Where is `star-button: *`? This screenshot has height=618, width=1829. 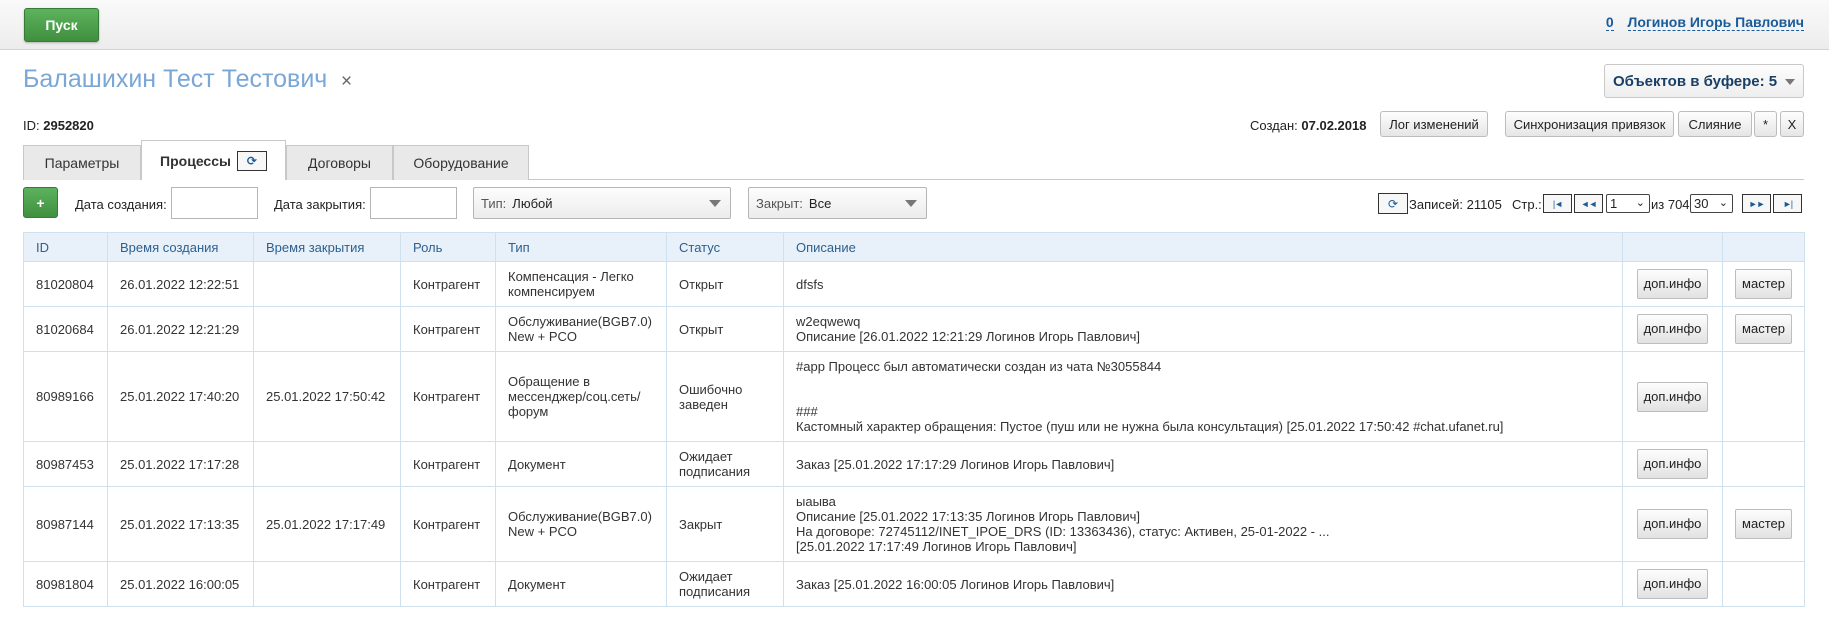
star-button: * is located at coordinates (1765, 124).